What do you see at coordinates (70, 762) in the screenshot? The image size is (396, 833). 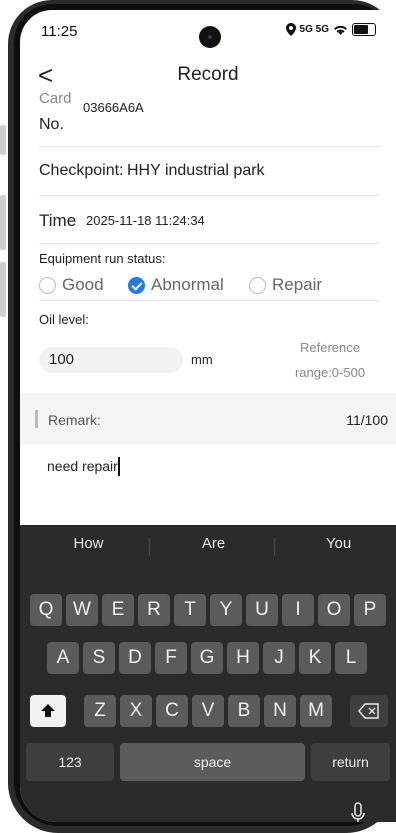 I see `numbers-key: 123` at bounding box center [70, 762].